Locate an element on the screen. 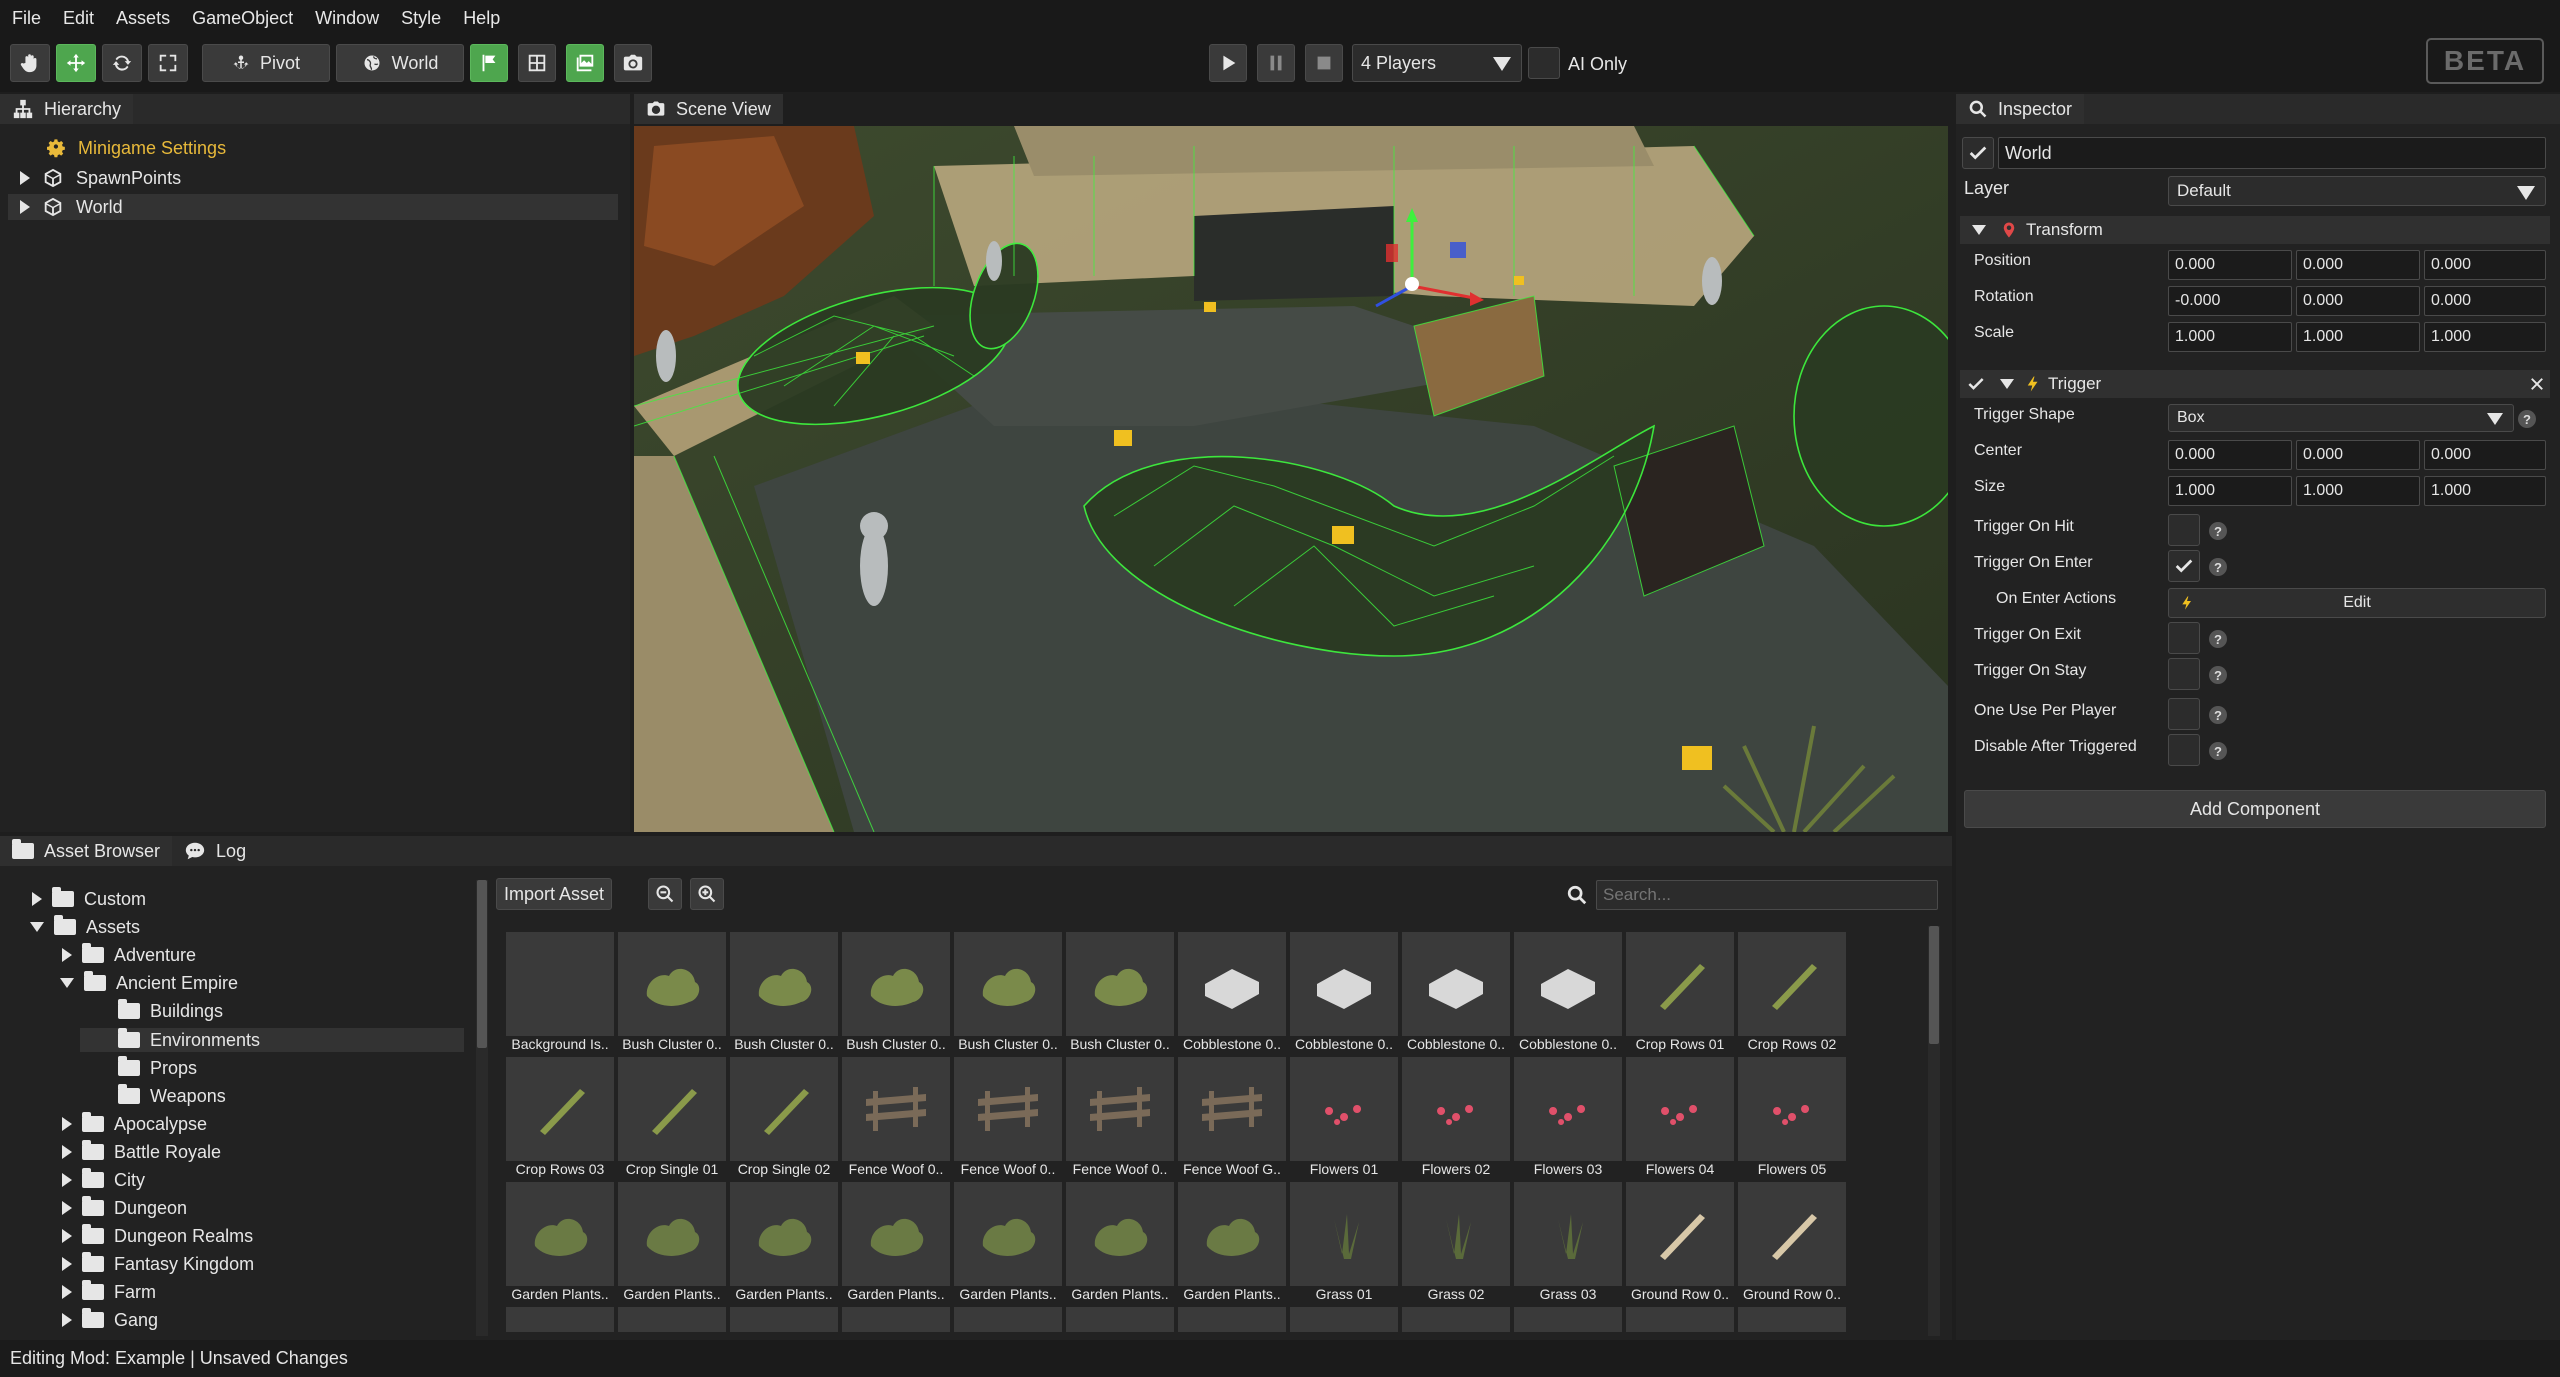 The image size is (2560, 1377). players-dropdown: 4 Players is located at coordinates (1437, 63).